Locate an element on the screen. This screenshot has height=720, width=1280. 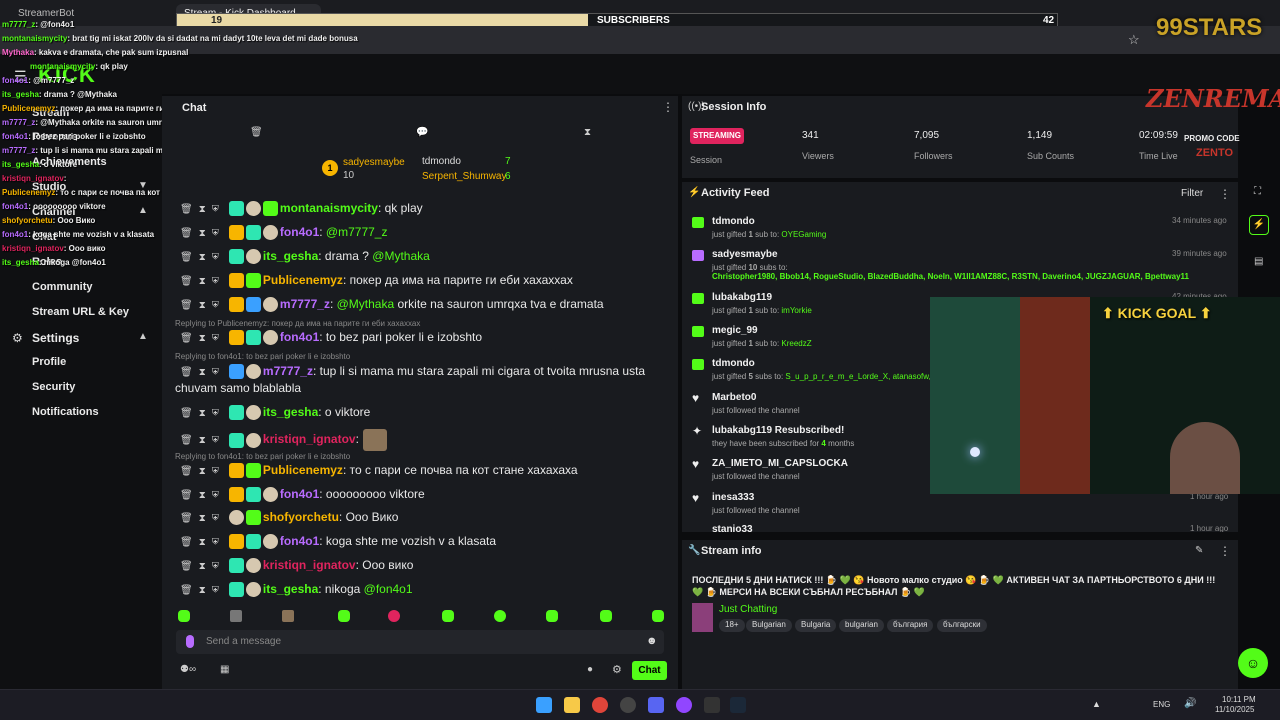
clock-date: 11/10/2025 is located at coordinates (1234, 709).